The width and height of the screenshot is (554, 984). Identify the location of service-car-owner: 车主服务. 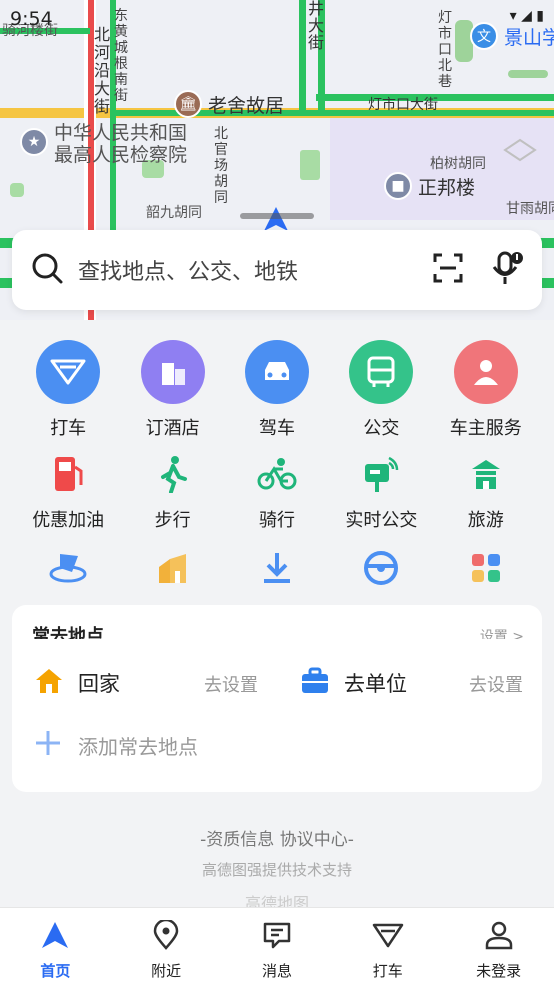
(486, 390).